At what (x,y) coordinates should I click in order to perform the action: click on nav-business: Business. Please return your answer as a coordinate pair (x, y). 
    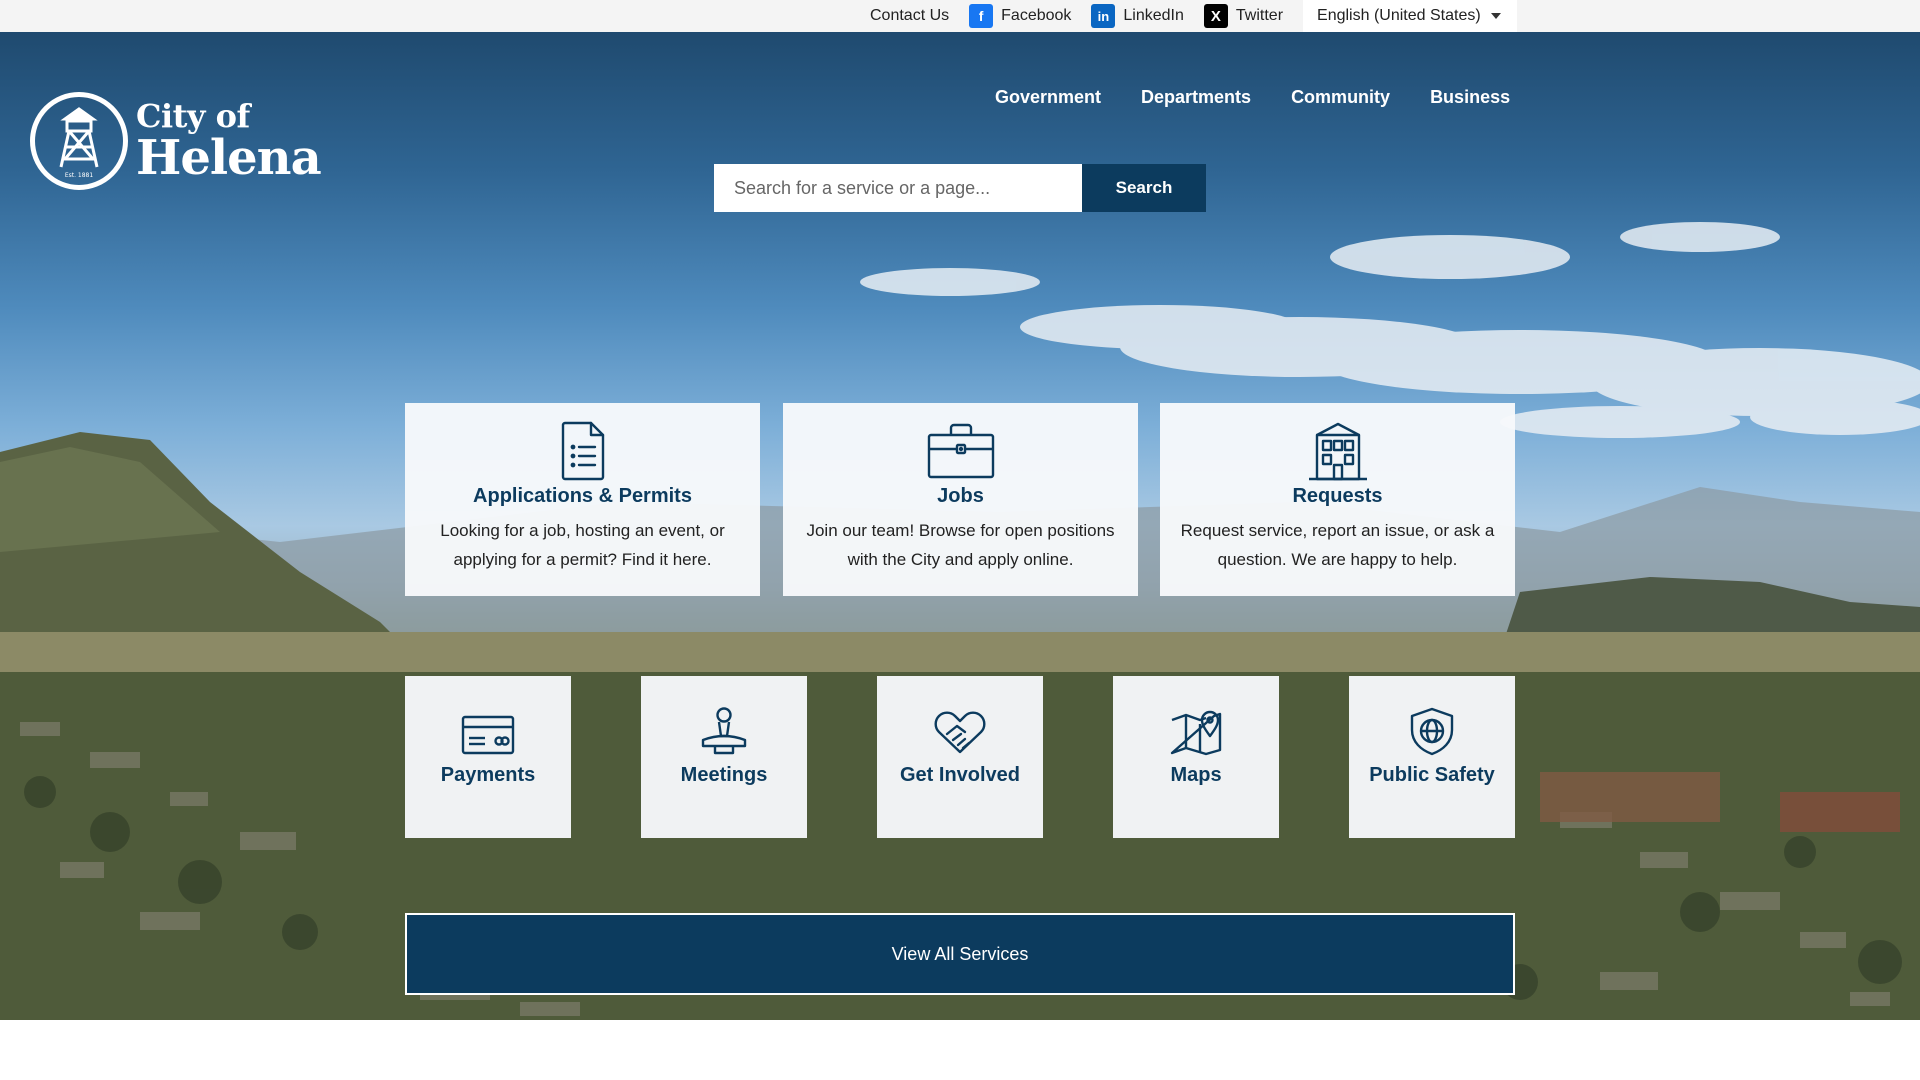
    Looking at the image, I should click on (1470, 97).